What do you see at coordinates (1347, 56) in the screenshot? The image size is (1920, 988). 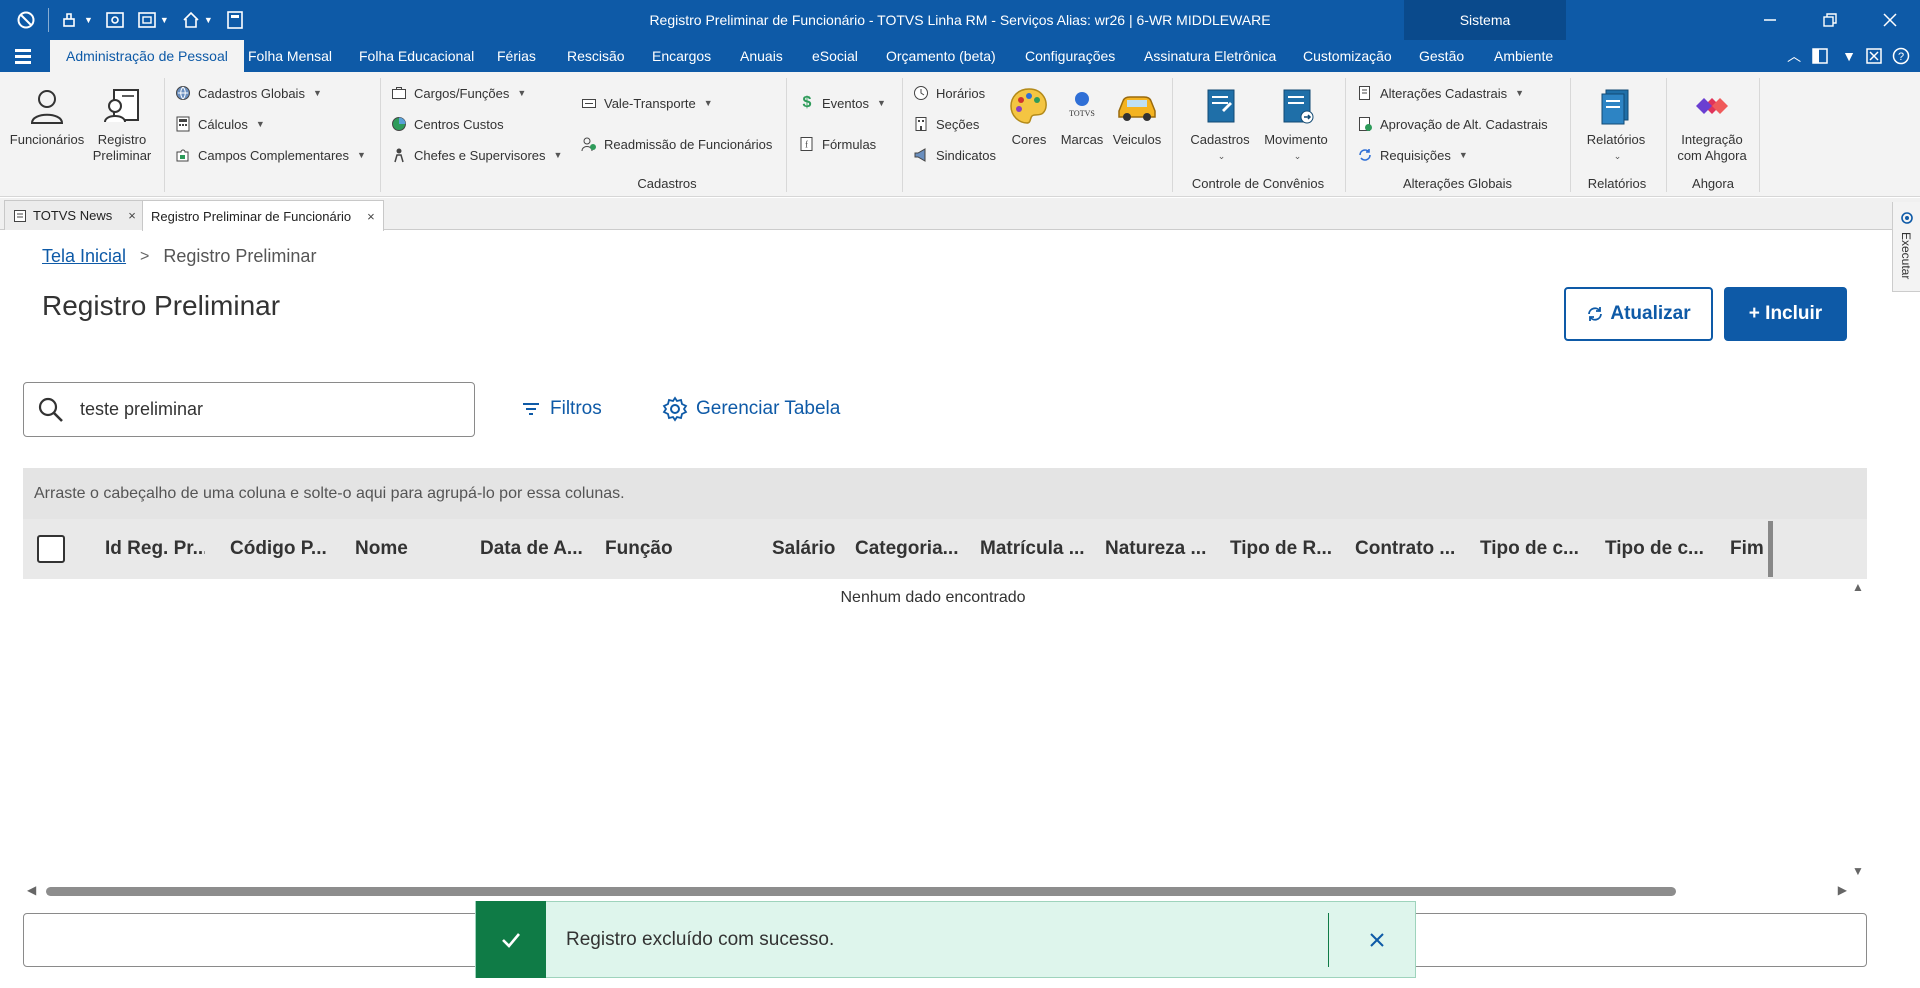 I see `tab-customizacao: Customização` at bounding box center [1347, 56].